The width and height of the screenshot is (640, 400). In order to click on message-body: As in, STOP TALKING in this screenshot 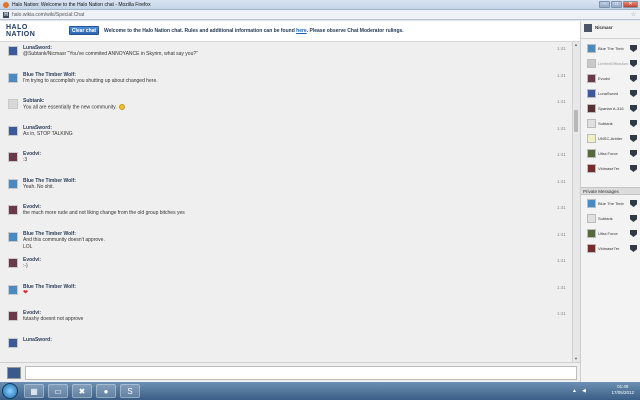, I will do `click(48, 133)`.